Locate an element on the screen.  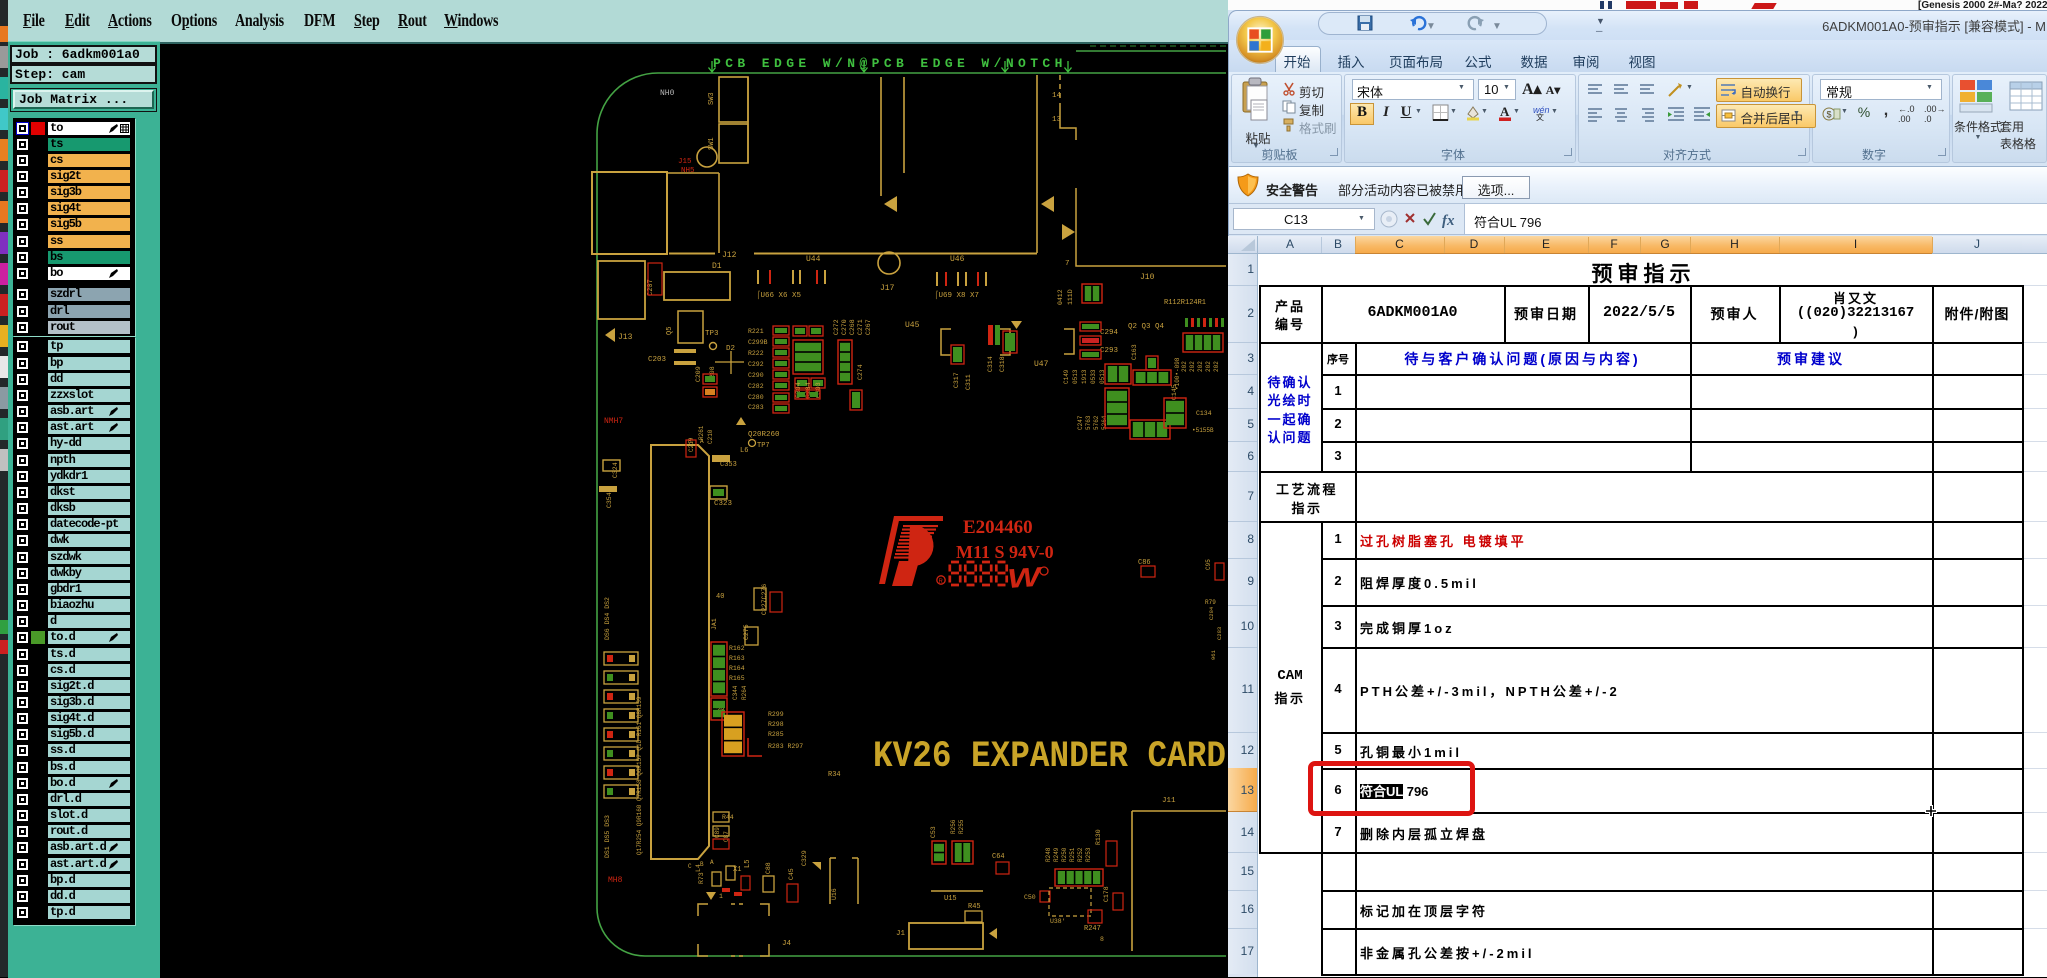
svg-text: 0533 is located at coordinates (1093, 376).